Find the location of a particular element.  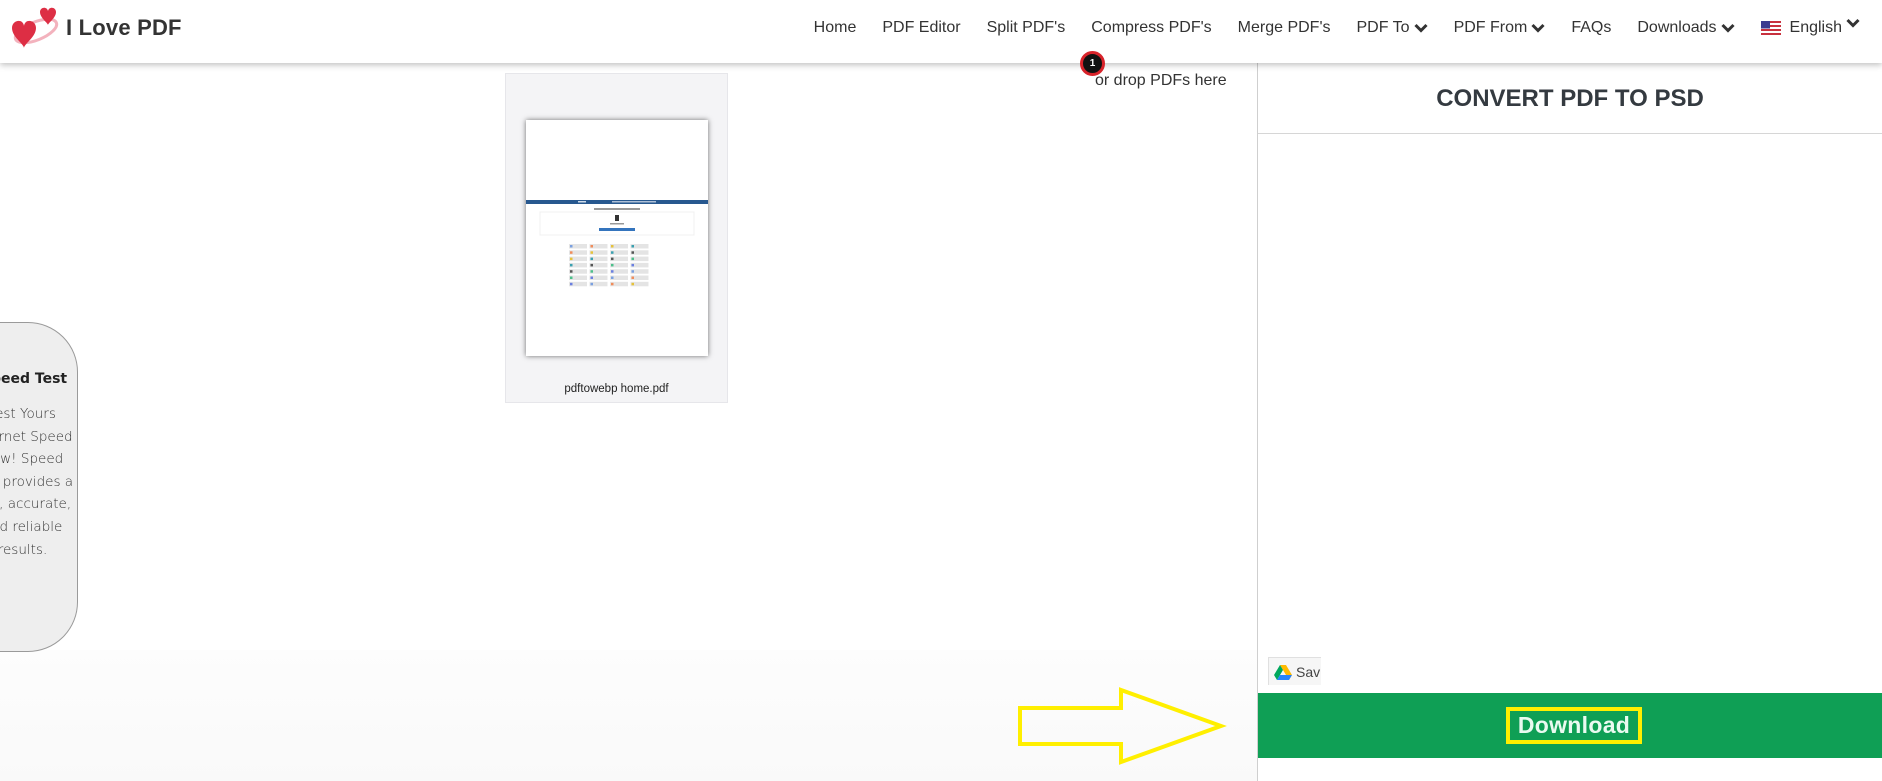

download-button: Download is located at coordinates (1570, 725).